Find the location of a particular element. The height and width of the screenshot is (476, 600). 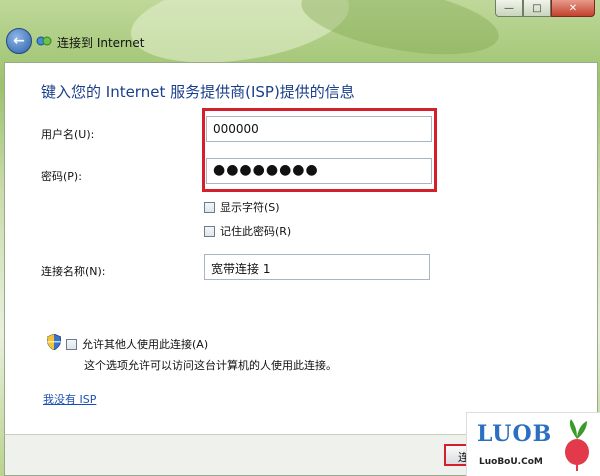

uac-shield-icon is located at coordinates (54, 342).